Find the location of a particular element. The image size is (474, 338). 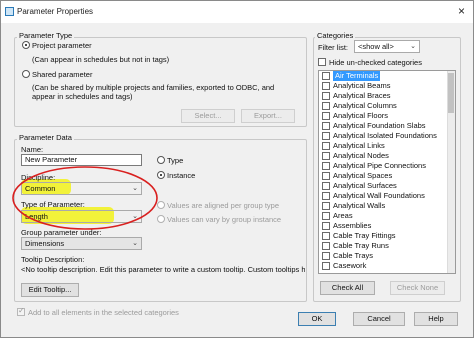

check-none-button: Check None is located at coordinates (417, 288).